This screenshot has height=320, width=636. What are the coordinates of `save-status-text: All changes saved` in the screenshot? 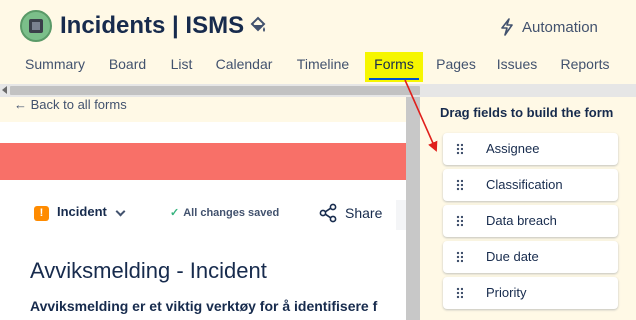 It's located at (231, 213).